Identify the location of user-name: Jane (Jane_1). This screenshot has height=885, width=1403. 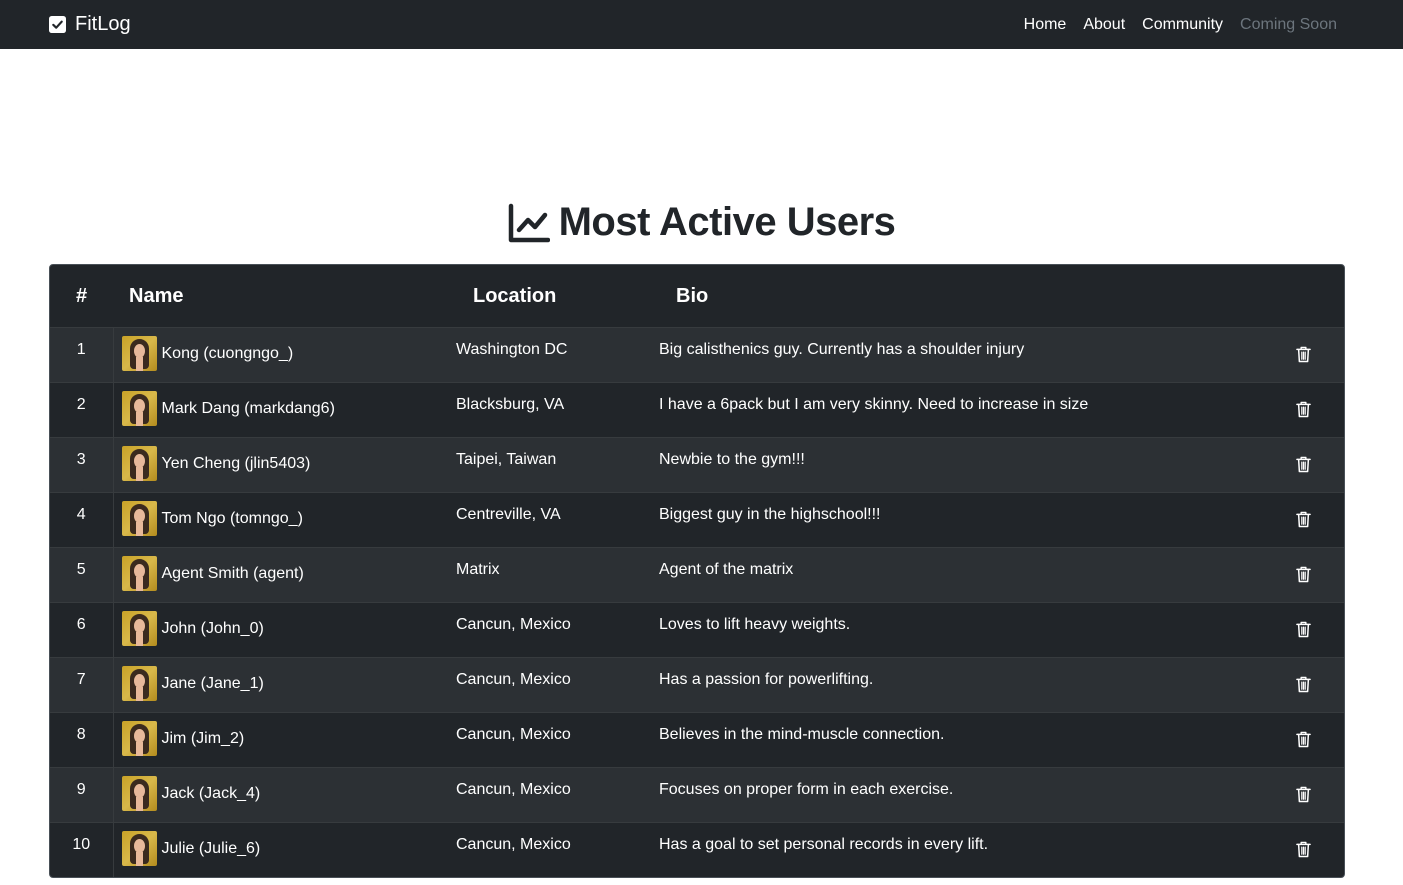
(213, 684).